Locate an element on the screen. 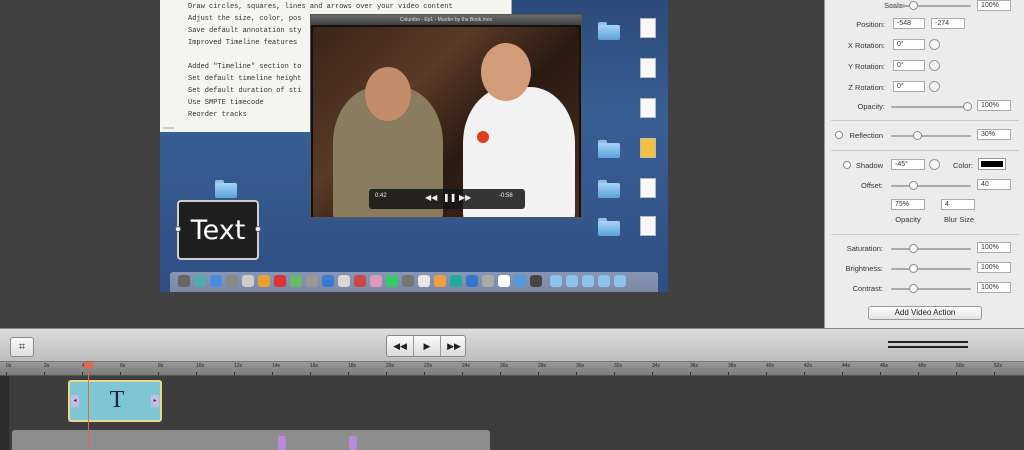 Image resolution: width=1024 pixels, height=450 pixels. scale-slider-knob is located at coordinates (913, 5).